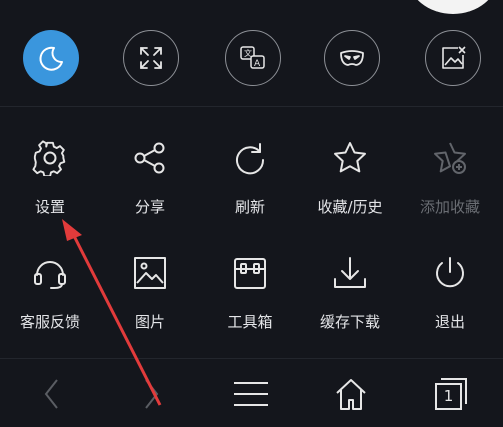  I want to click on divider, so click(251, 106).